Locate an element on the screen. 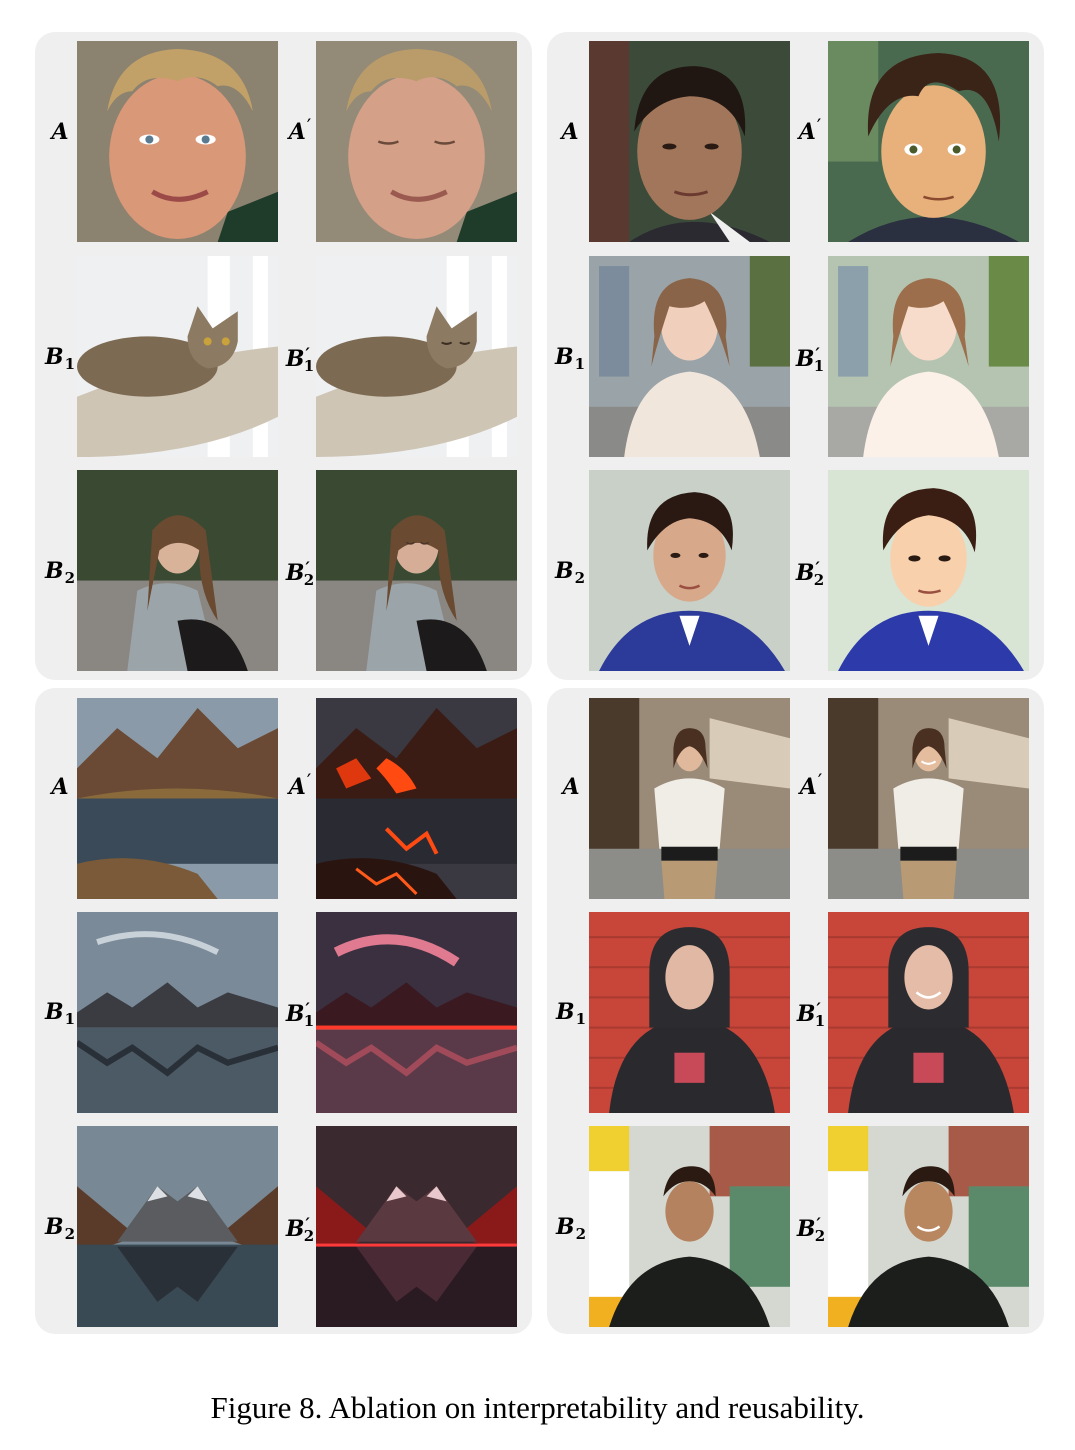 This screenshot has width=1075, height=1450. image-b2-prime-man-street-smiling is located at coordinates (928, 1226).